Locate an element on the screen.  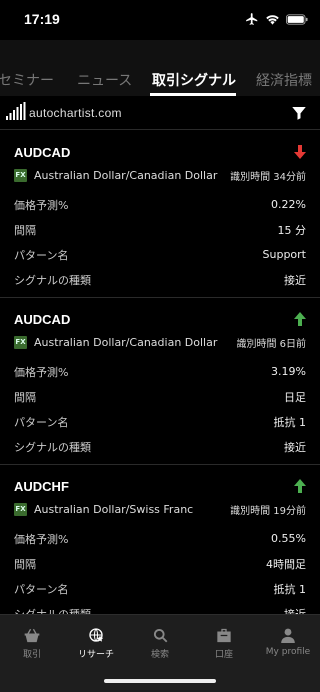
filter-icon is located at coordinates (299, 113).